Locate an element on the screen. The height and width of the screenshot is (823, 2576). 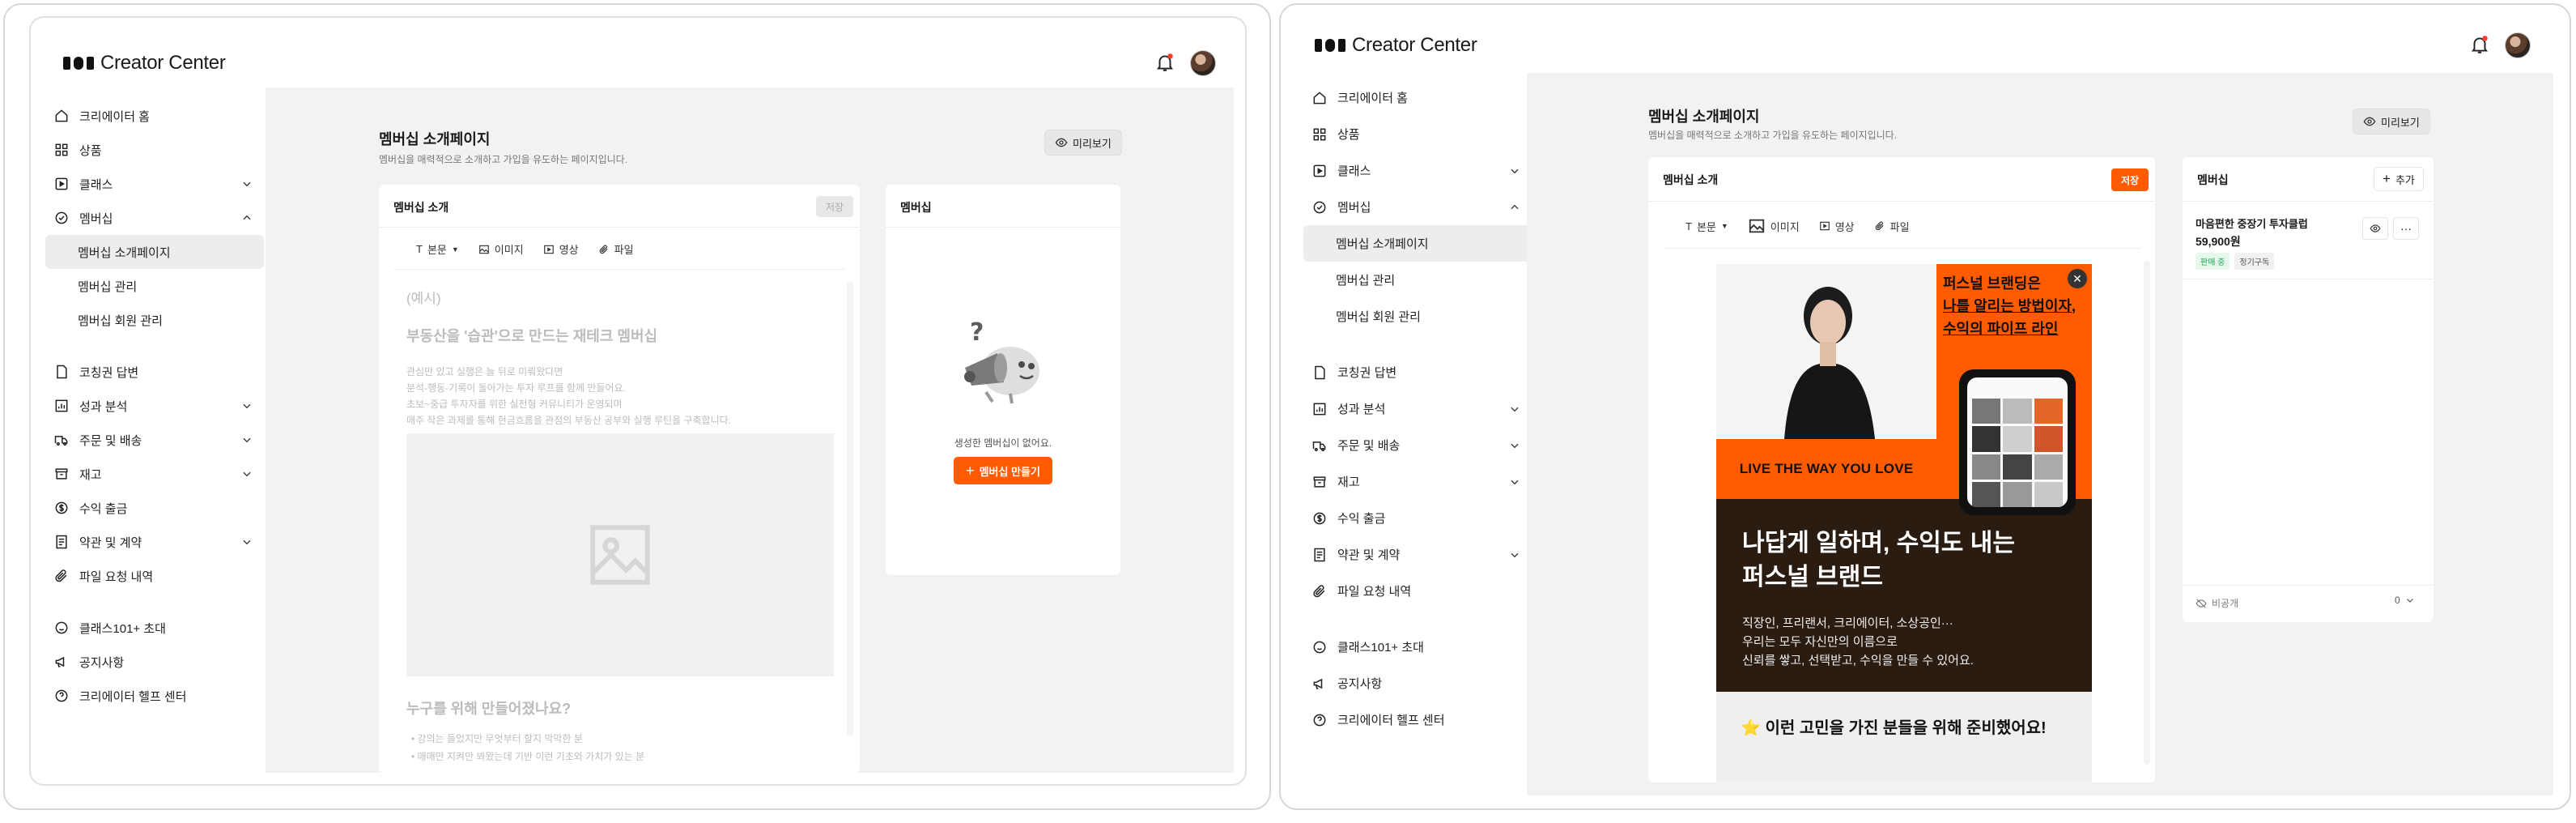
dollar-circle-icon is located at coordinates (61, 507).